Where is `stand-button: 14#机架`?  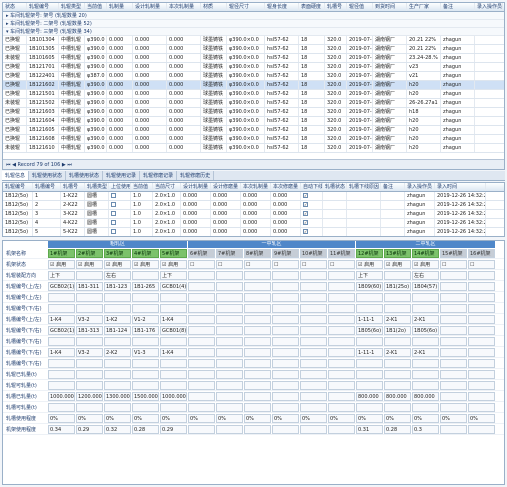
stand-button: 14#机架 is located at coordinates (425, 253).